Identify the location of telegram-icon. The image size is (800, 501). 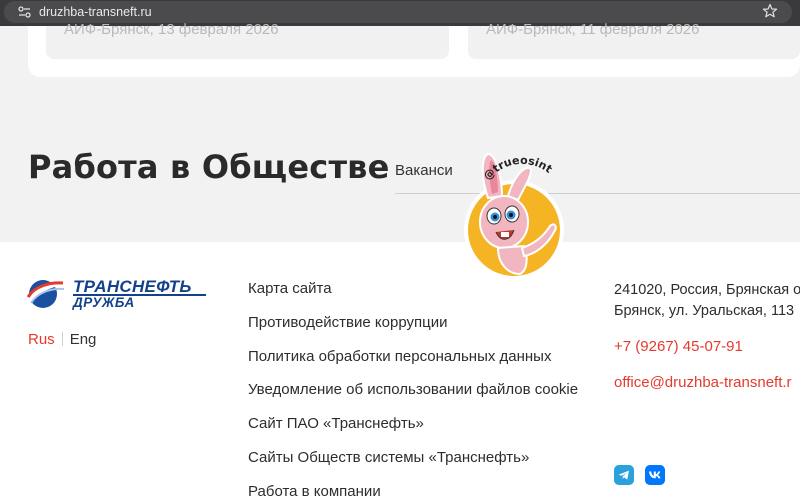
(624, 475).